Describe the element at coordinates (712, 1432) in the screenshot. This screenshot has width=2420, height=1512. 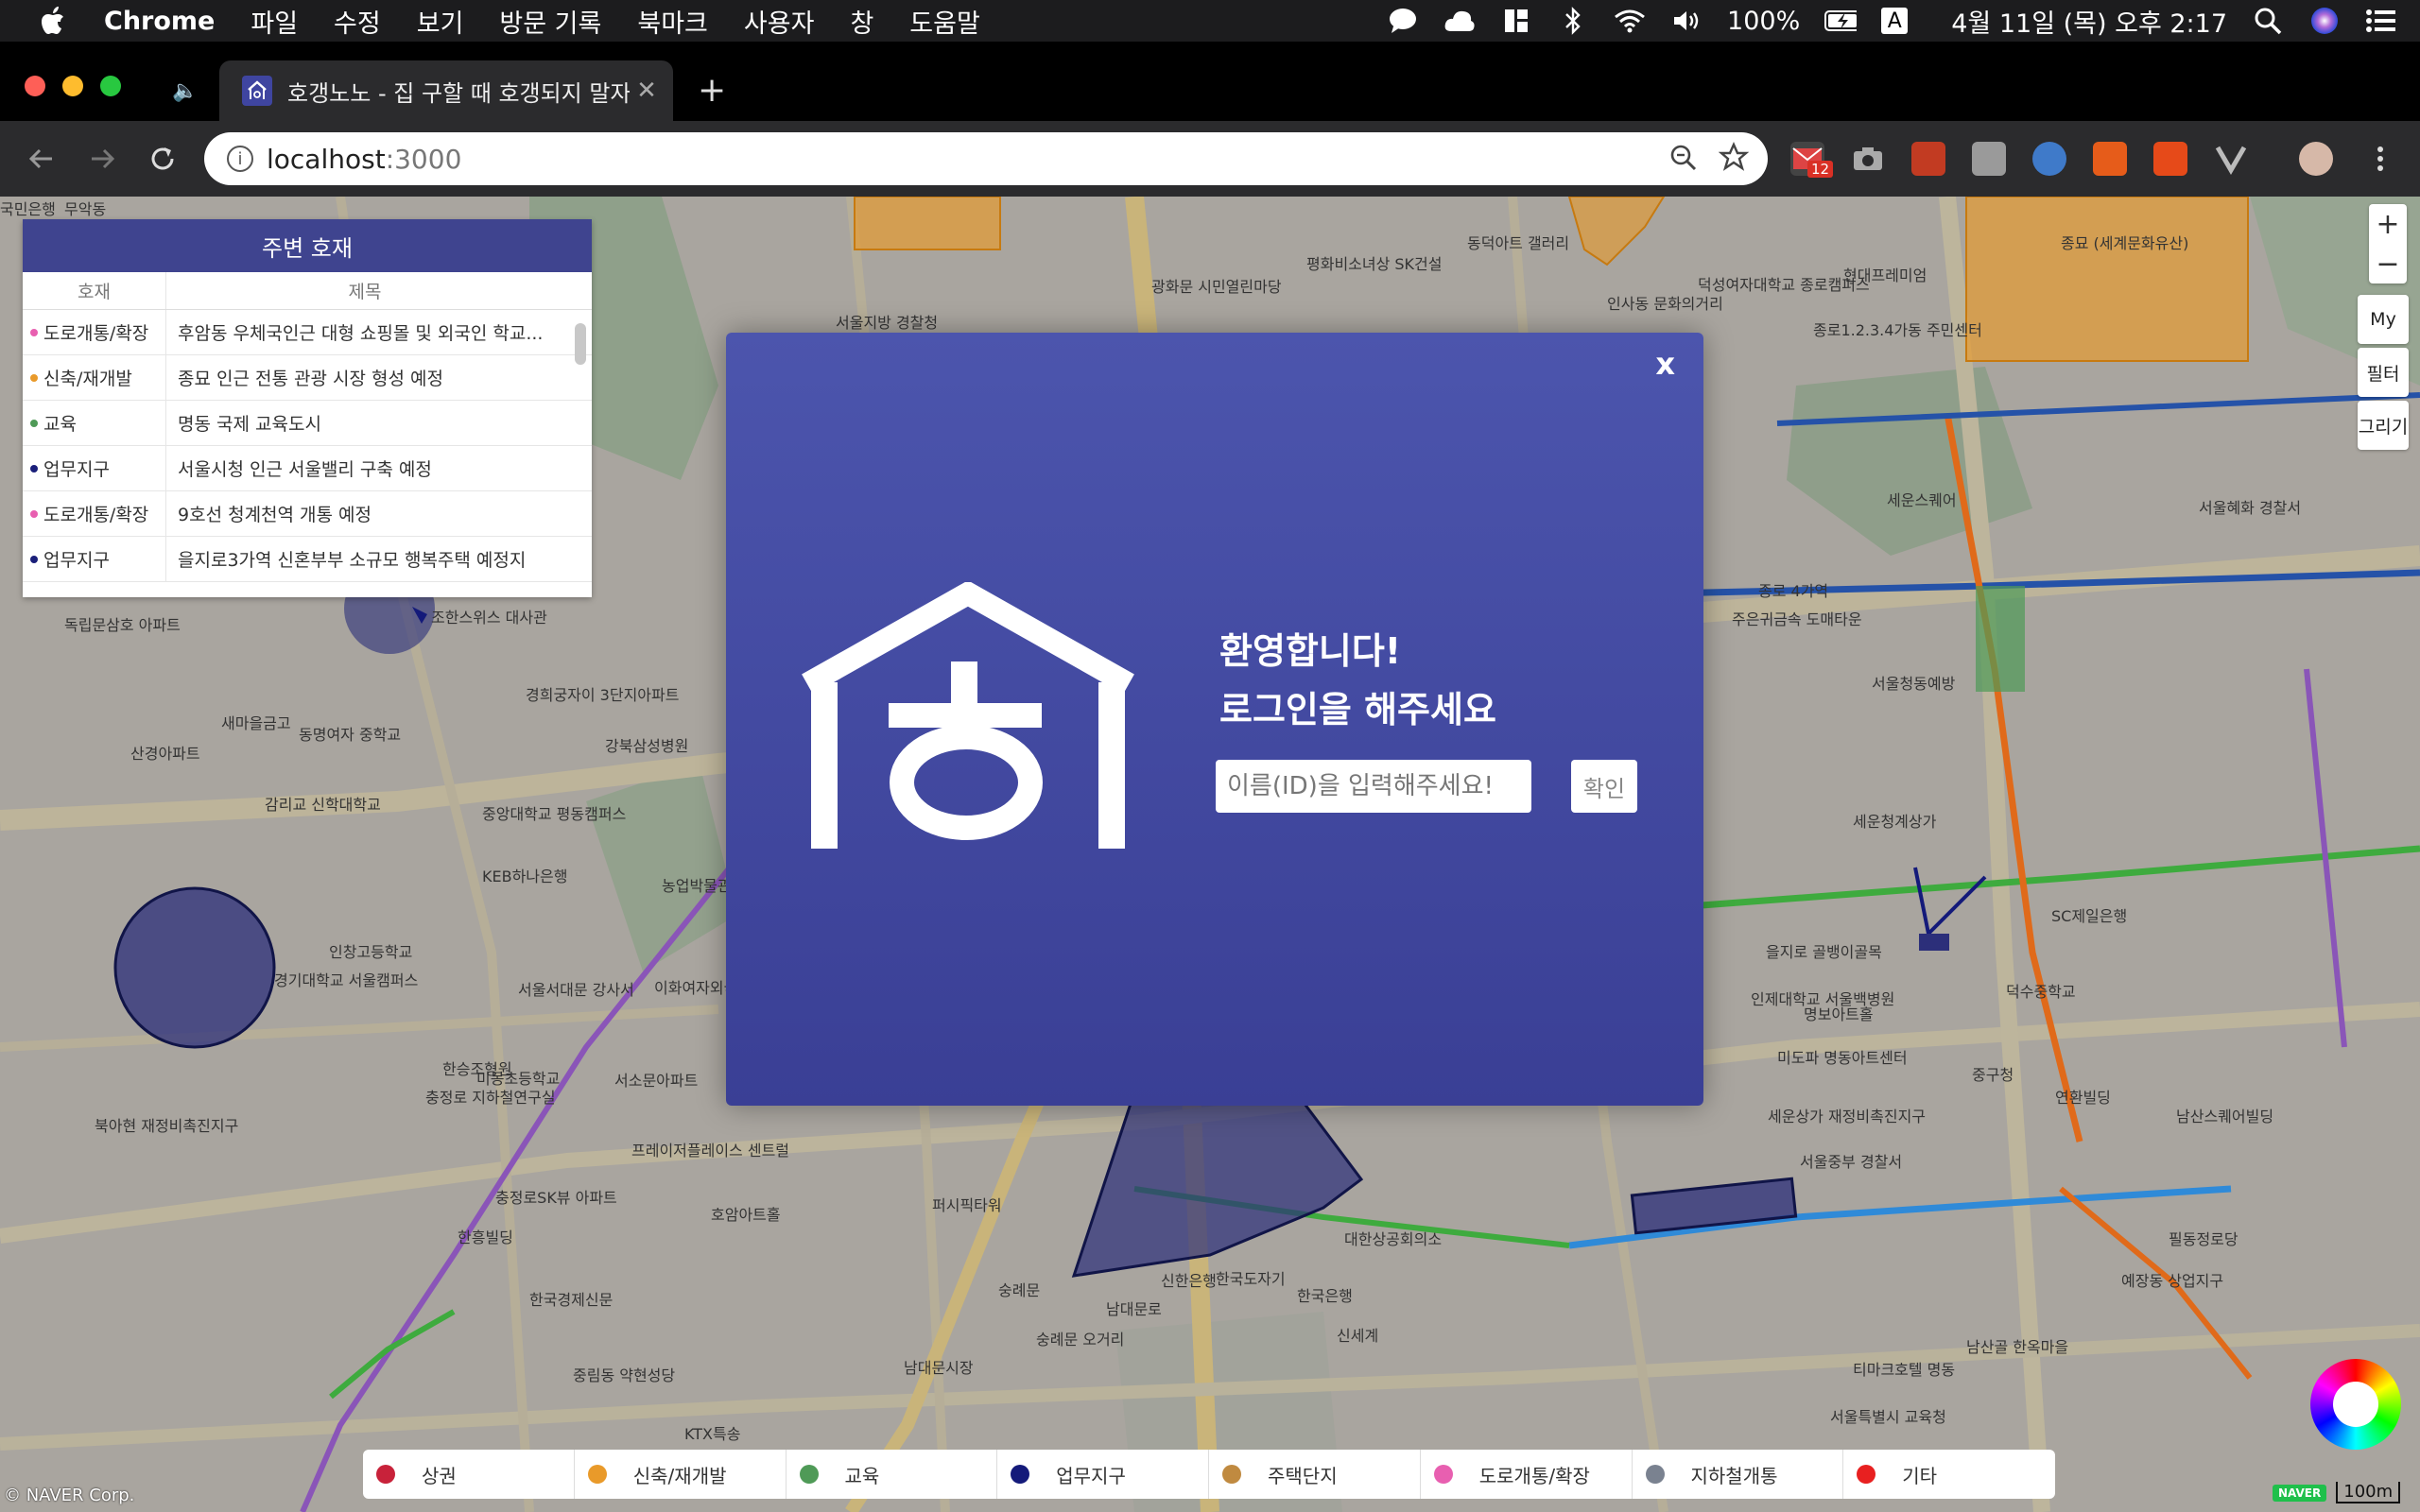
I see `map-place-label: KTX특송` at that location.